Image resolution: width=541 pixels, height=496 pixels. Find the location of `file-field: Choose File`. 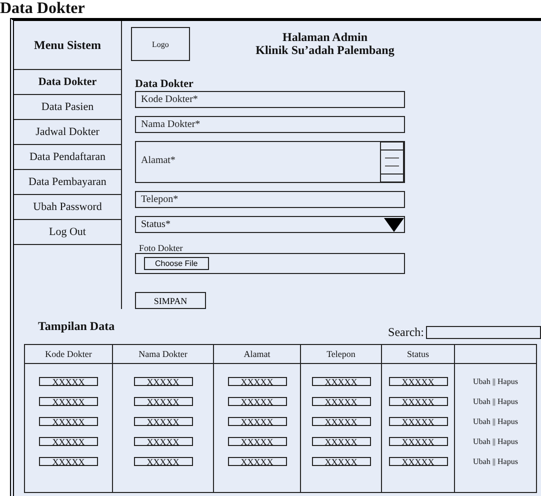

file-field: Choose File is located at coordinates (270, 263).